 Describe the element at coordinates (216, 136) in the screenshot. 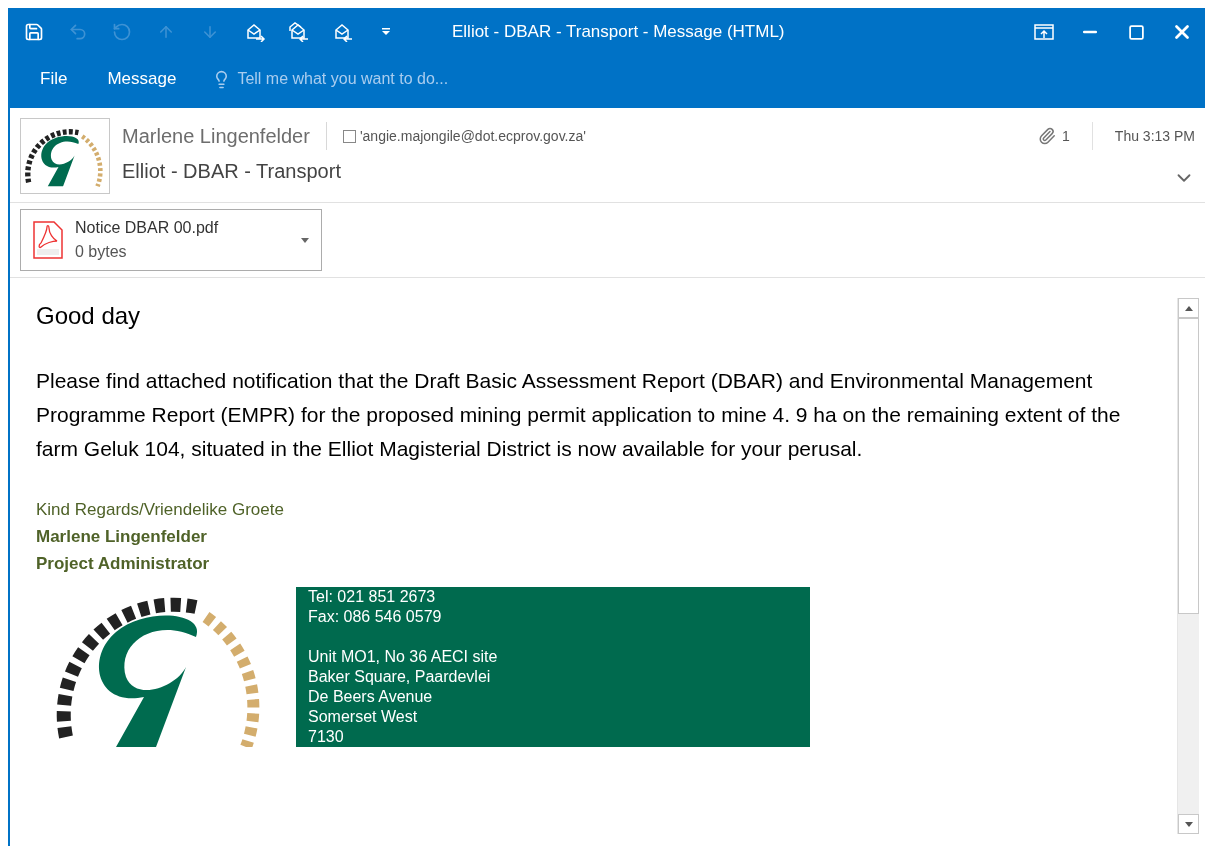

I see `sender-name: Marlene Lingenfelder` at that location.